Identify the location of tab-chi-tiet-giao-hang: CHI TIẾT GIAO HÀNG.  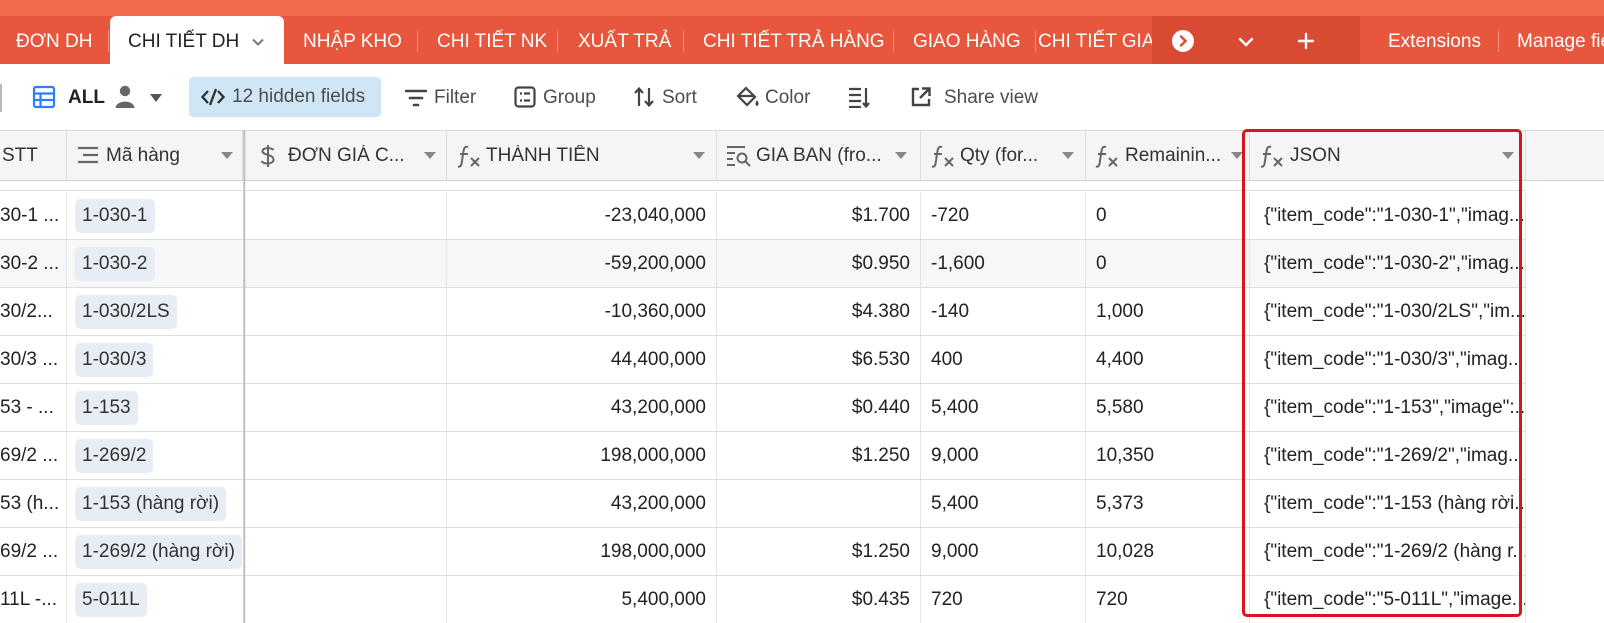
(1095, 42).